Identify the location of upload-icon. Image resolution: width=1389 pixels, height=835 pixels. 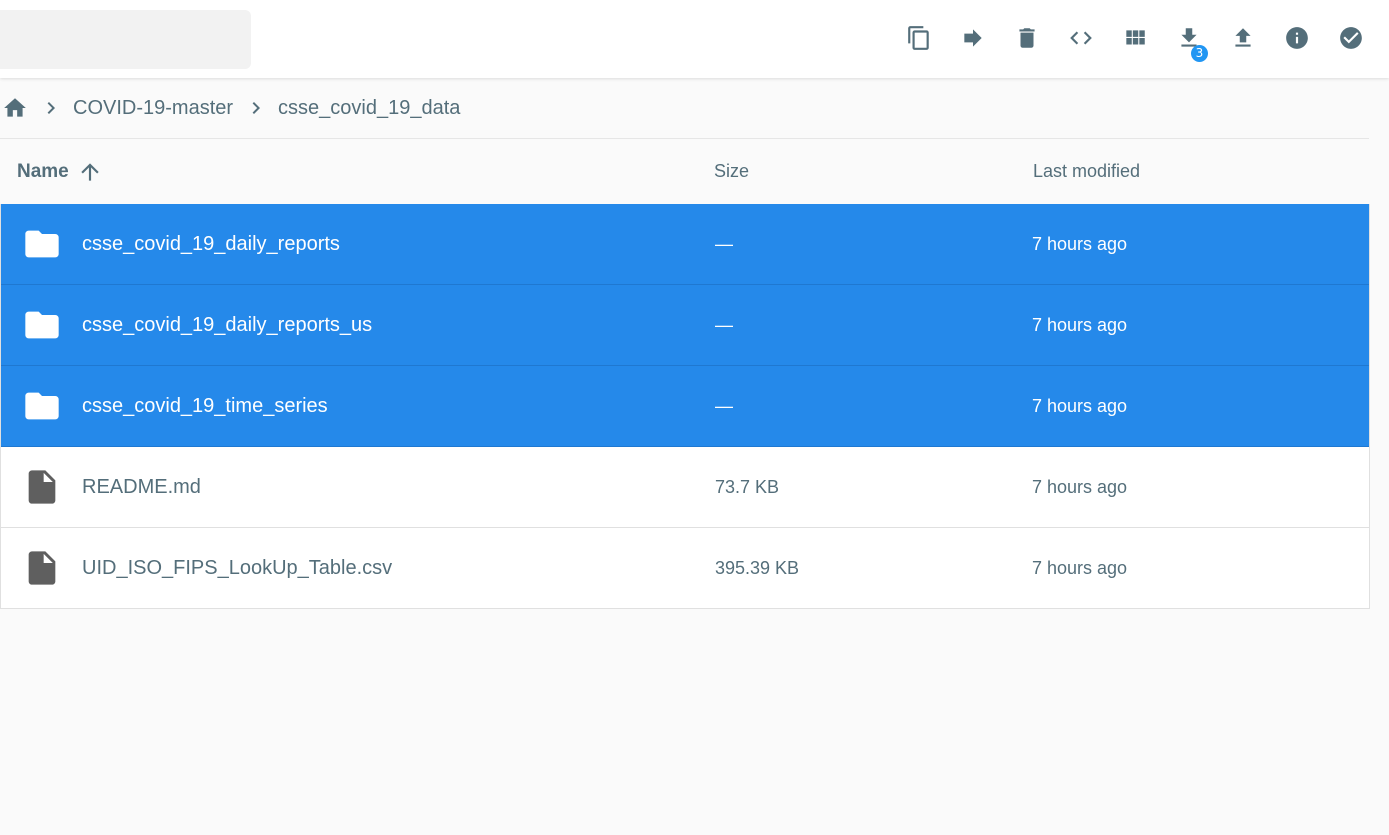
(1243, 37).